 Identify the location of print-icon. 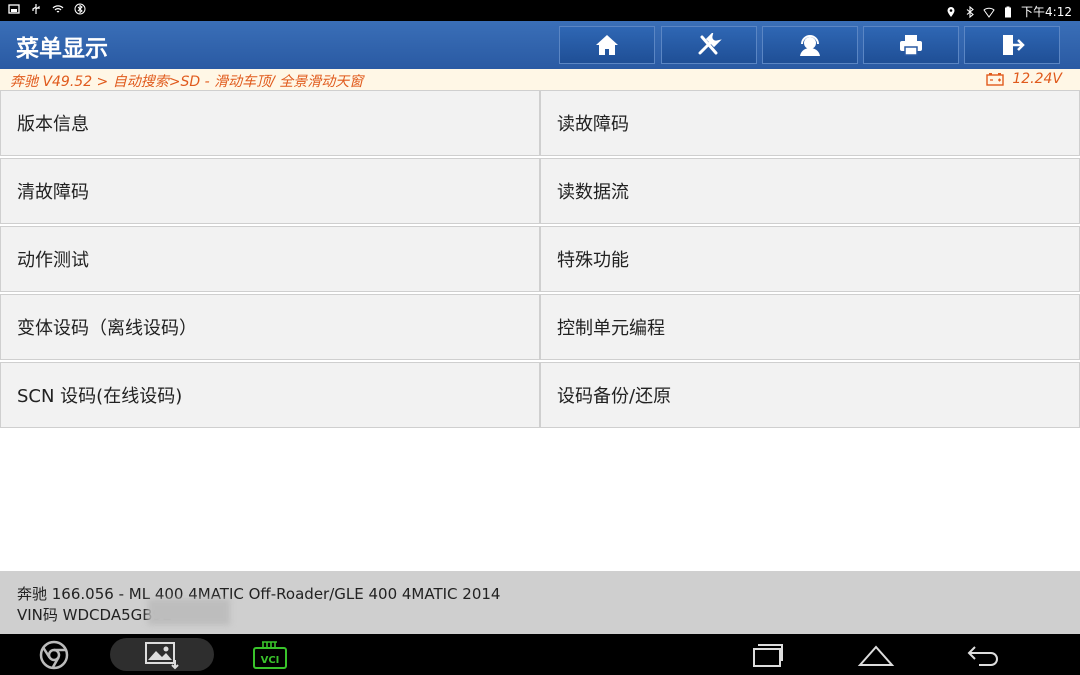
(911, 45).